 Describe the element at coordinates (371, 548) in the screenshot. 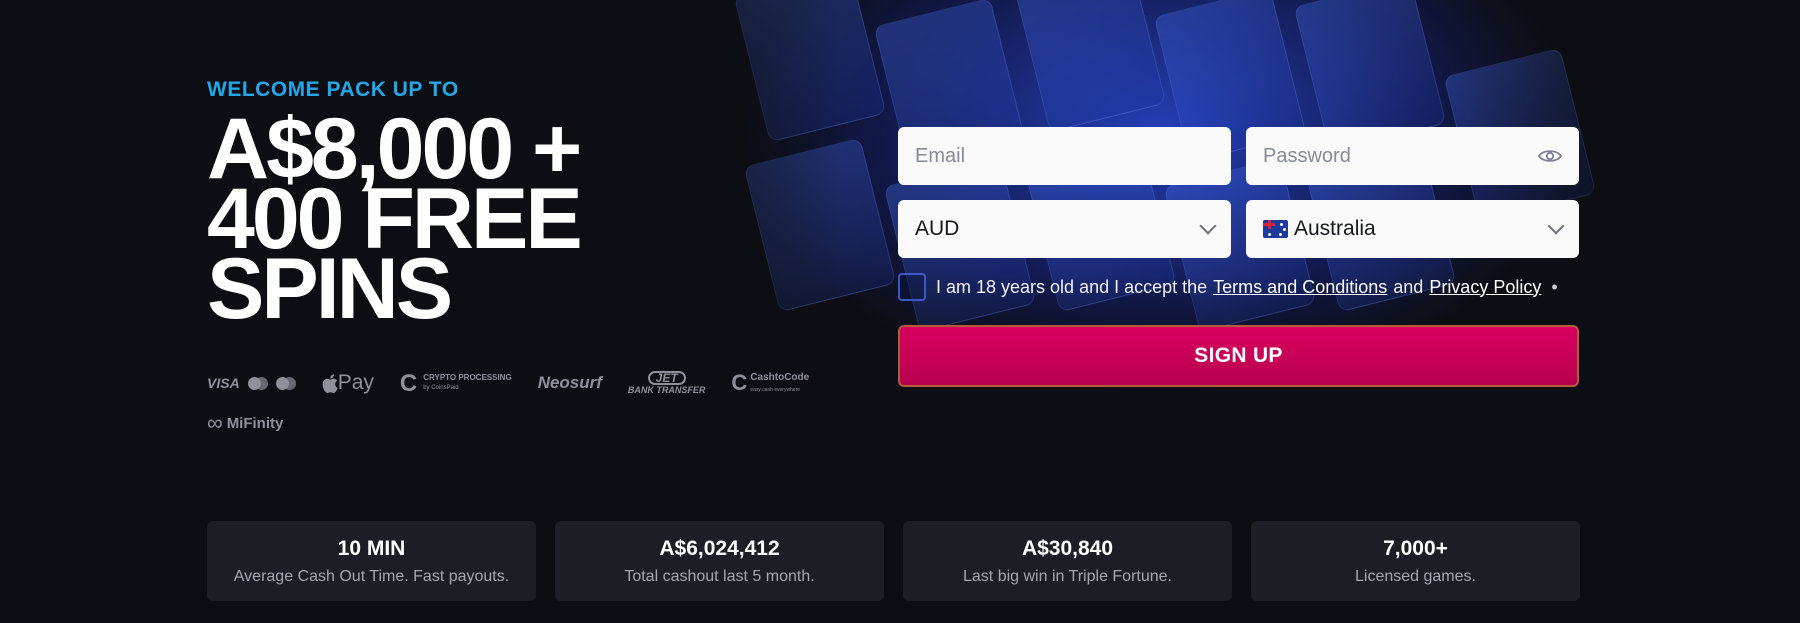

I see `stat-value: 10 MIN` at that location.